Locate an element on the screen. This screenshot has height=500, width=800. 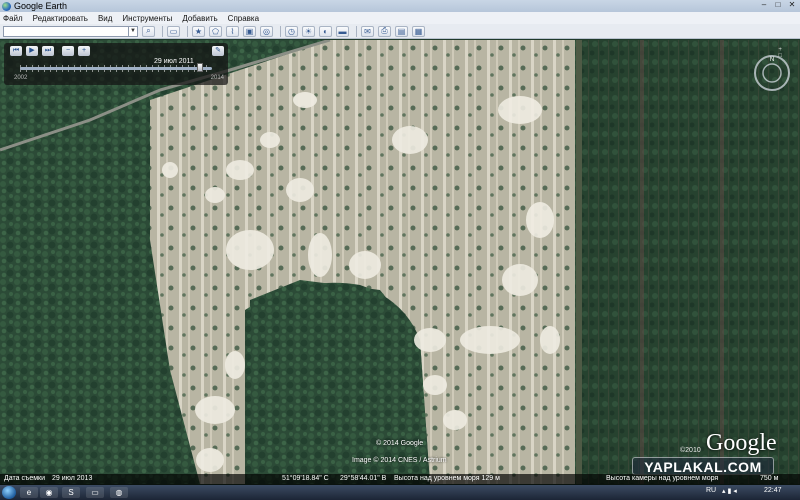
chrome-icon: ◉ is located at coordinates (49, 492).